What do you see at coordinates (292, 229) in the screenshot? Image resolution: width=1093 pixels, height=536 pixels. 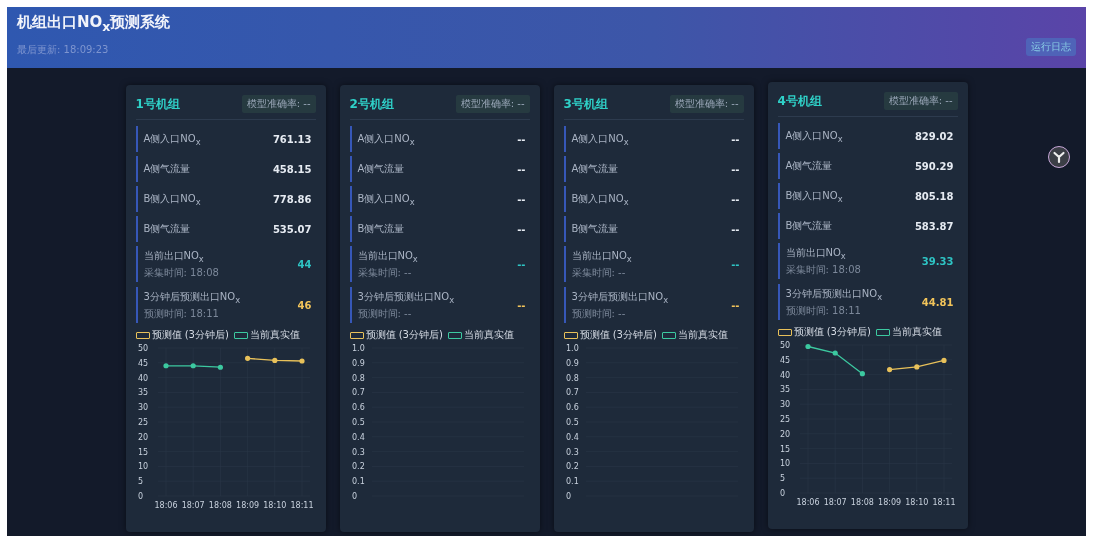 I see `metric-value: 535.07` at bounding box center [292, 229].